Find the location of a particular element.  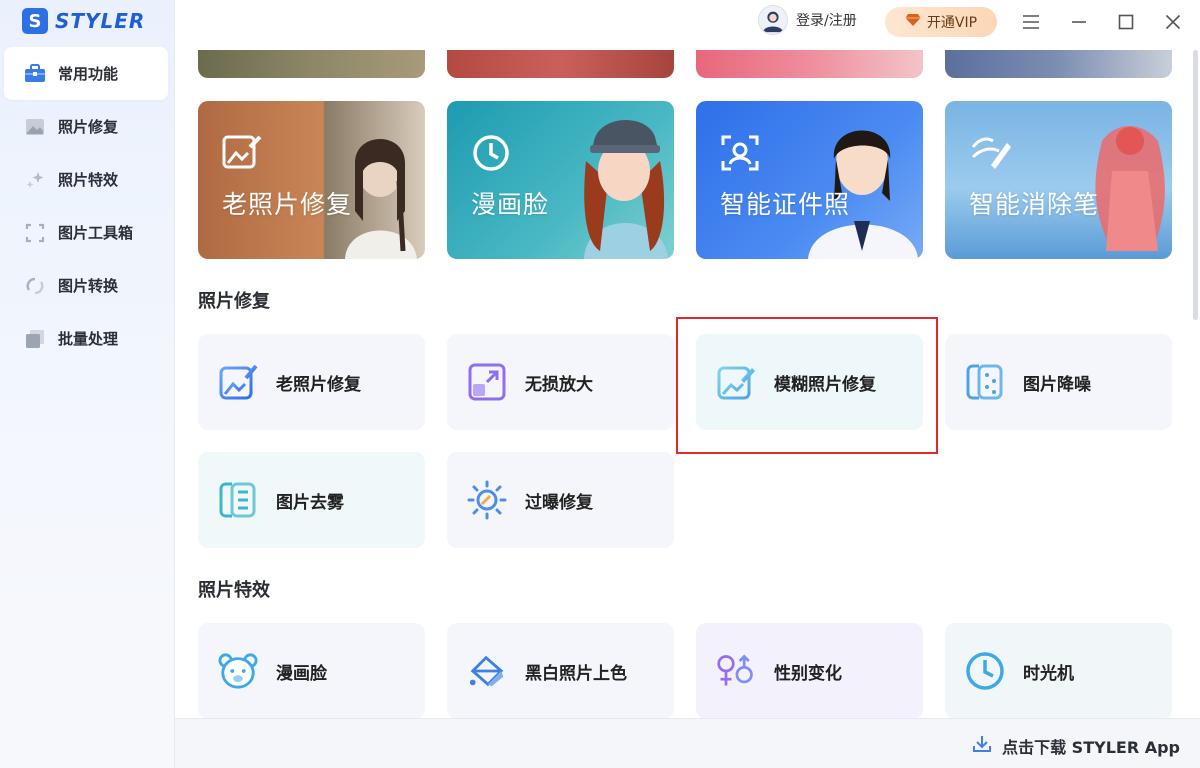

sidebar-item-image-convert: 图片转换 is located at coordinates (86, 285).